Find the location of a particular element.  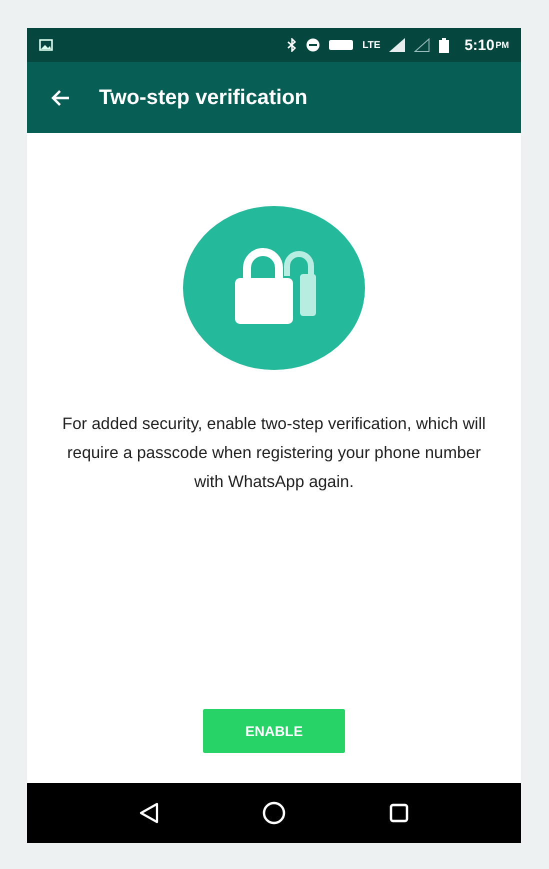

battery-icon is located at coordinates (444, 45).